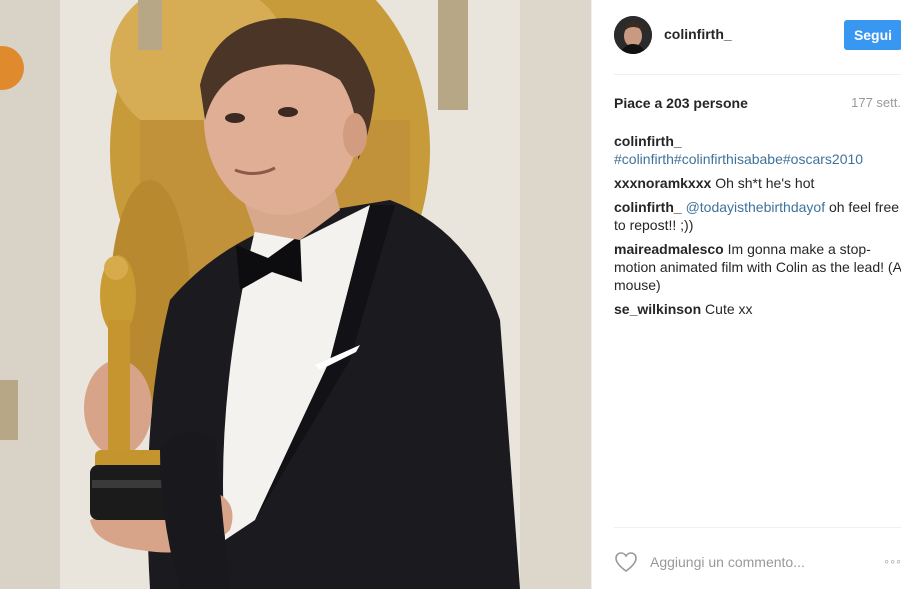 The width and height of the screenshot is (901, 589). Describe the element at coordinates (662, 183) in the screenshot. I see `comment-user: xxxnoramkxxx` at that location.